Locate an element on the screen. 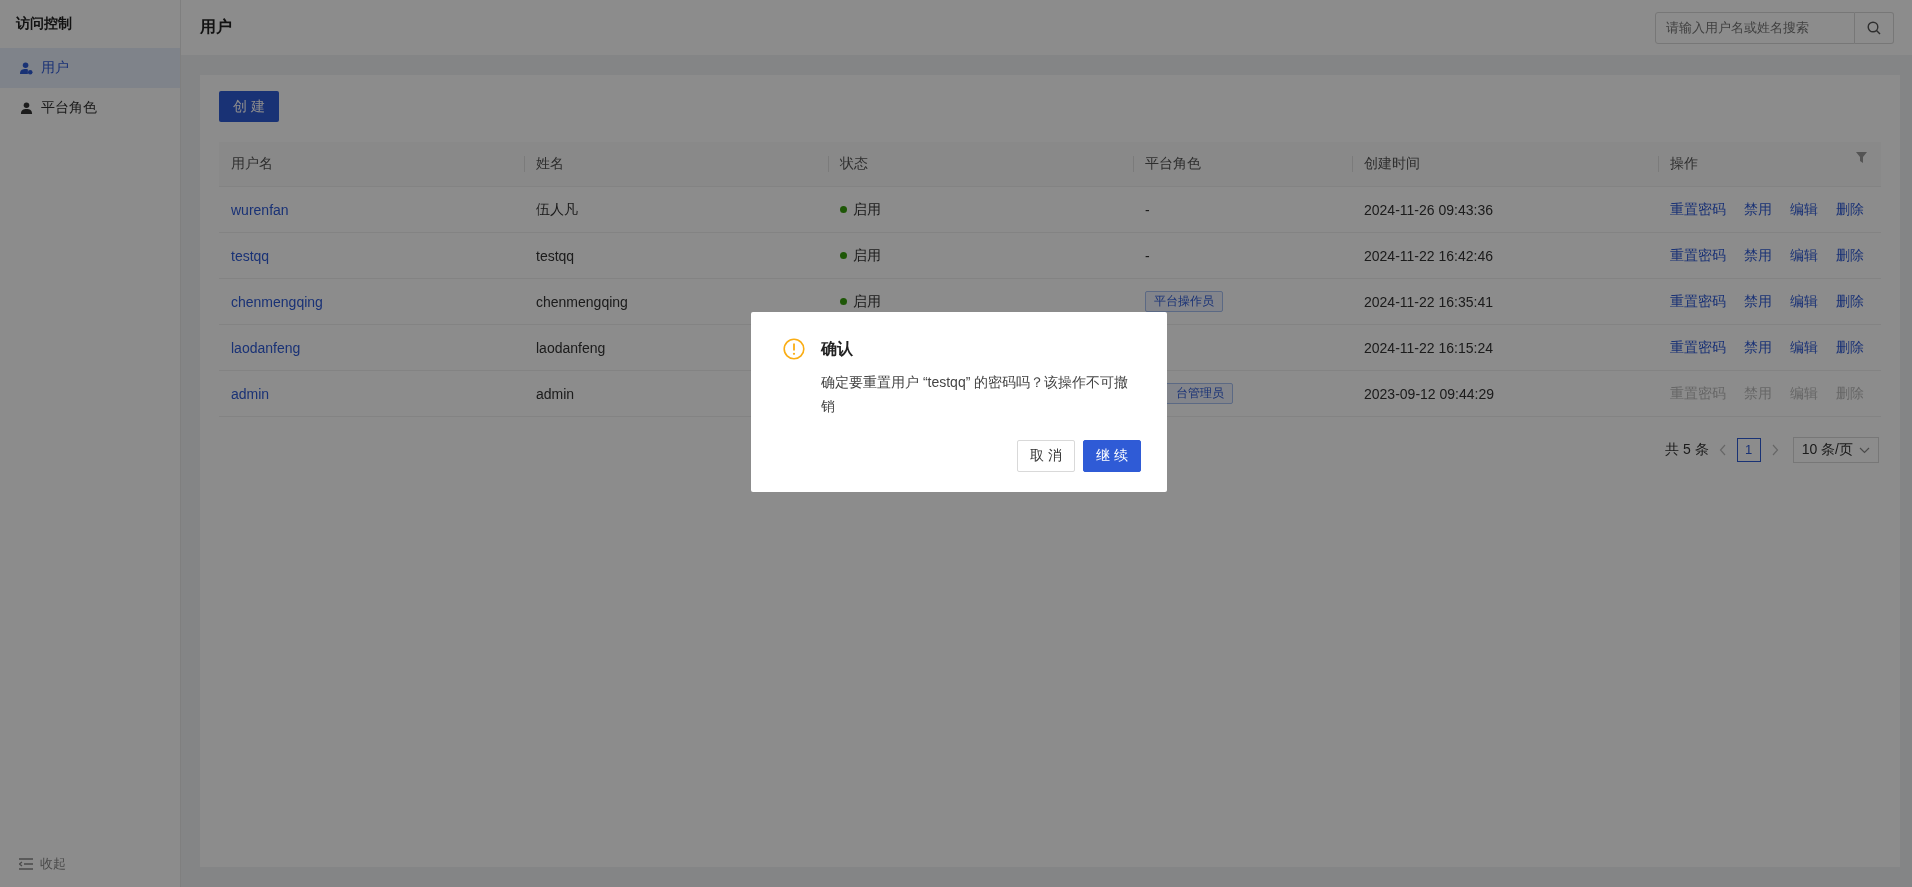 This screenshot has width=1912, height=887. search-field: 请输入用户名或姓名搜索 is located at coordinates (1755, 27).